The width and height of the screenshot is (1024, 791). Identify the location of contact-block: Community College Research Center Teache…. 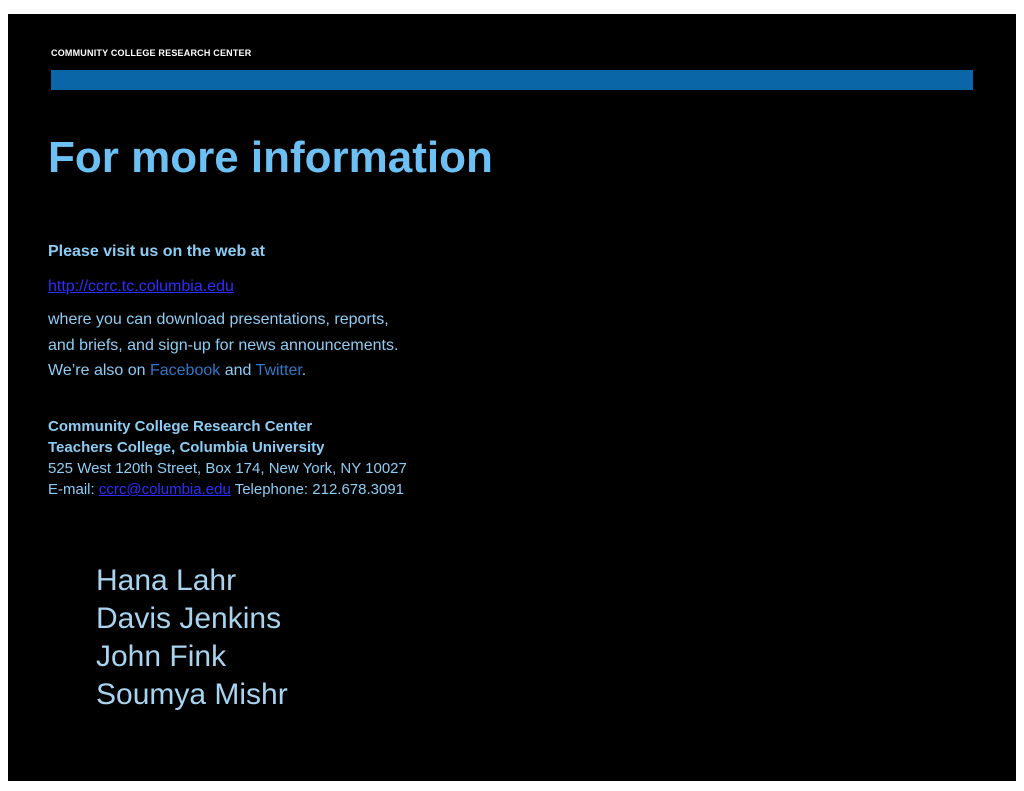
(227, 458).